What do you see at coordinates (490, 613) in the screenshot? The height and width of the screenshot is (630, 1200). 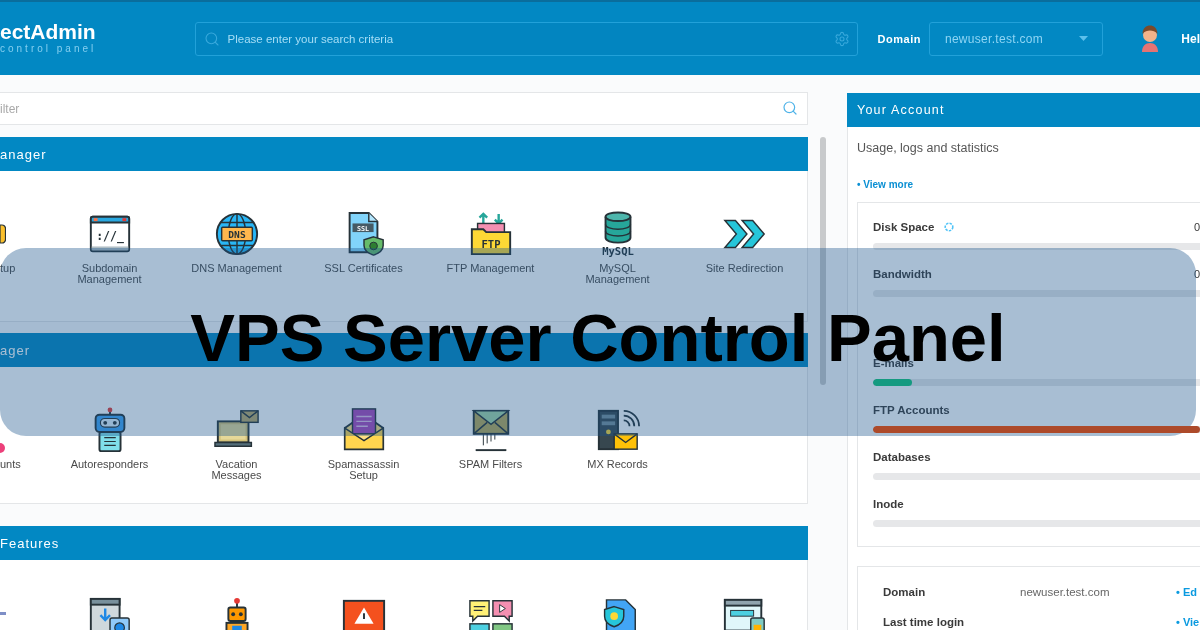 I see `chat-bubbles-icon` at bounding box center [490, 613].